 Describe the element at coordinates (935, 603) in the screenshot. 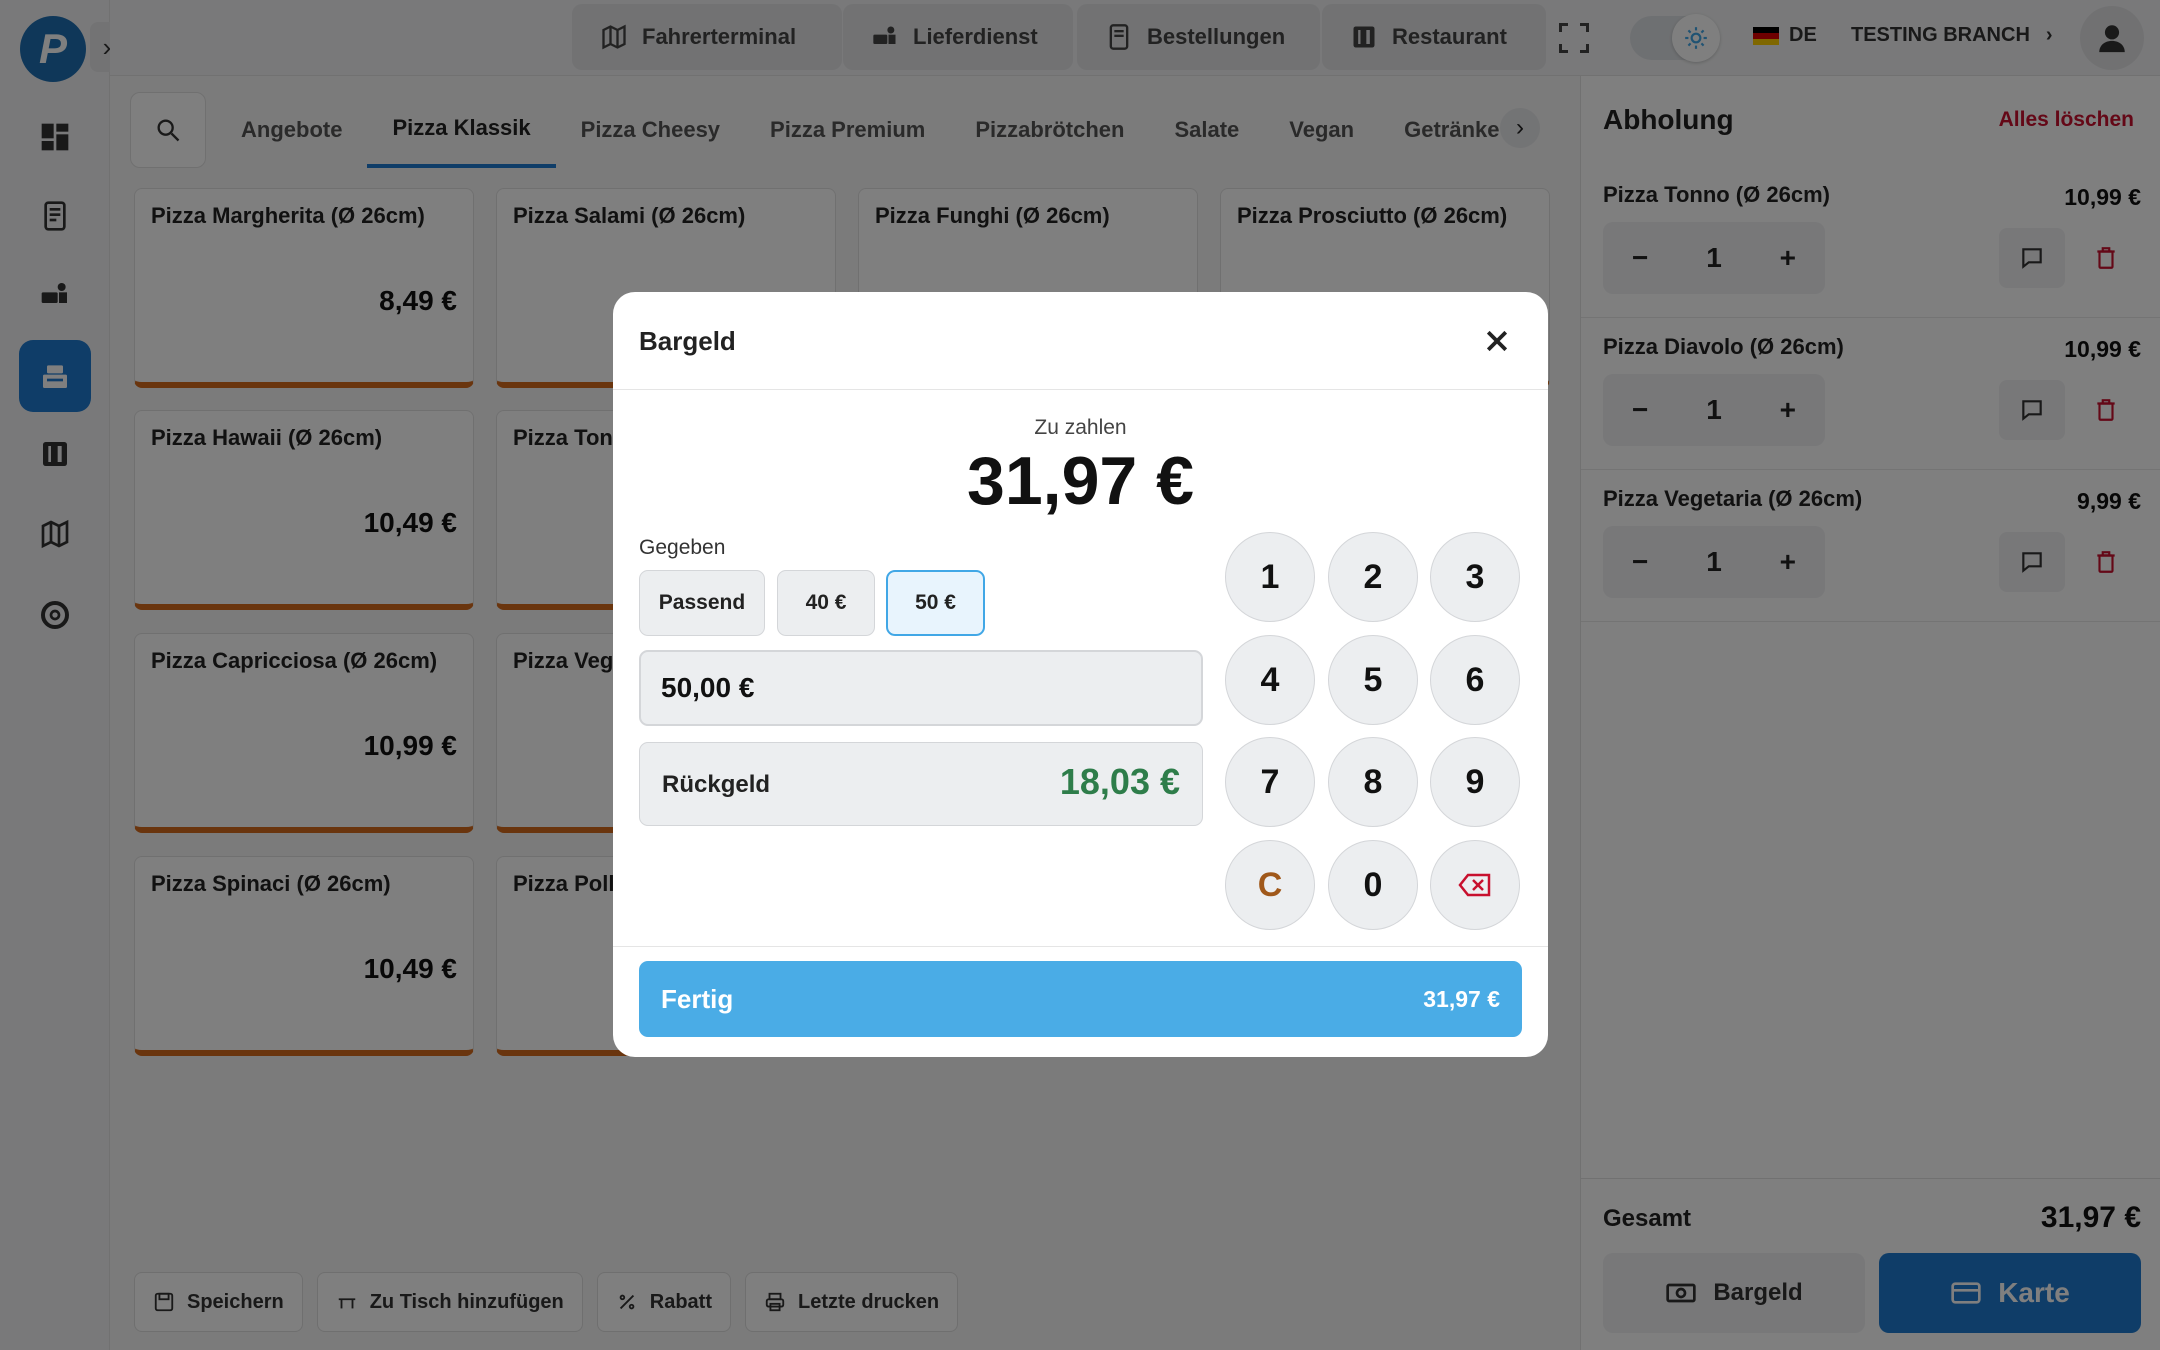

I see `quick-amount-50: 50 €` at that location.